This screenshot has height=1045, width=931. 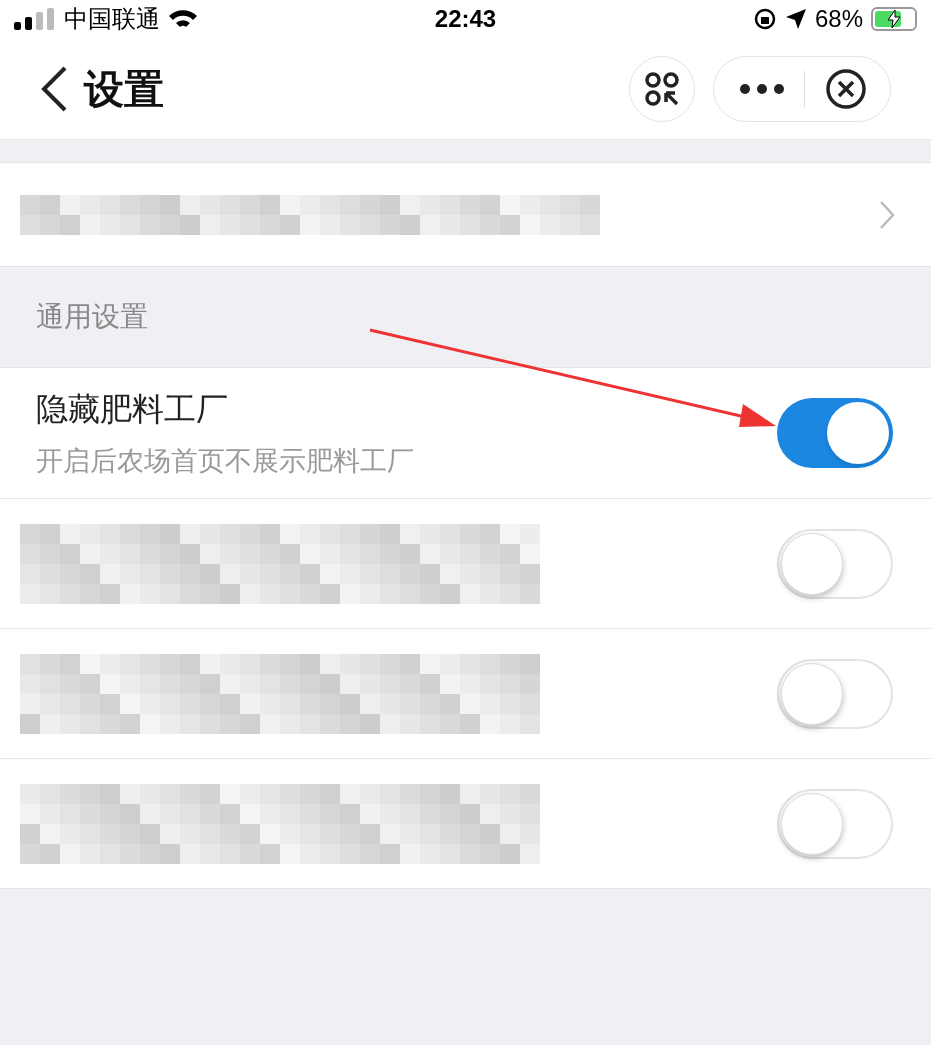 What do you see at coordinates (35, 19) in the screenshot?
I see `signal-icon` at bounding box center [35, 19].